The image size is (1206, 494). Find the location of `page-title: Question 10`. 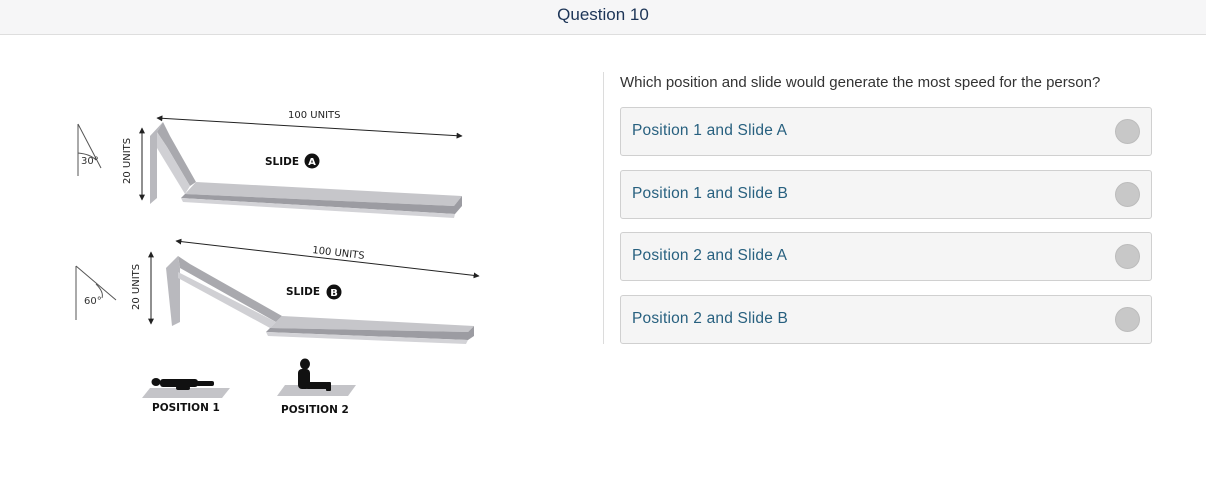

page-title: Question 10 is located at coordinates (603, 14).